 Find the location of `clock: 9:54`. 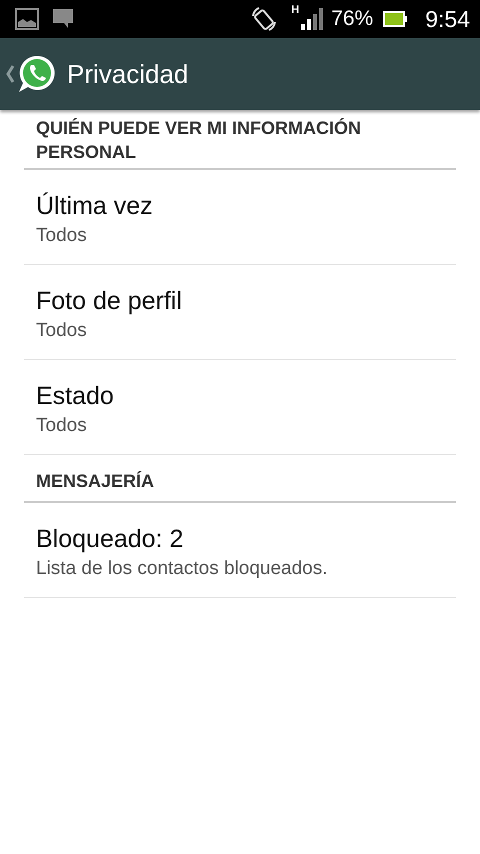

clock: 9:54 is located at coordinates (447, 19).